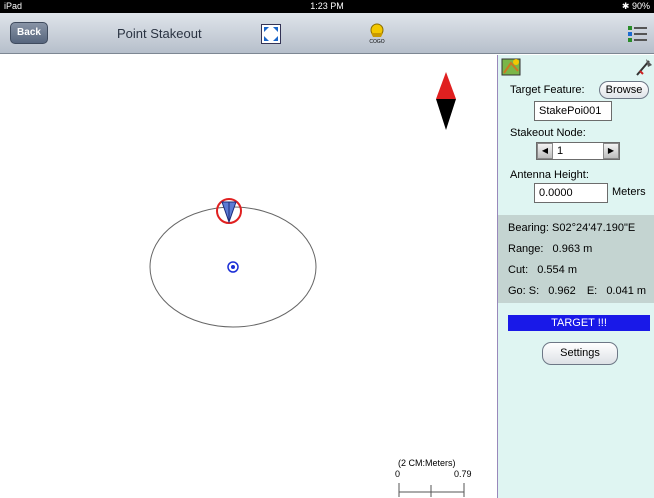 The height and width of the screenshot is (498, 654). I want to click on nav-bar: Back Point Stakeout COGO, so click(327, 33).